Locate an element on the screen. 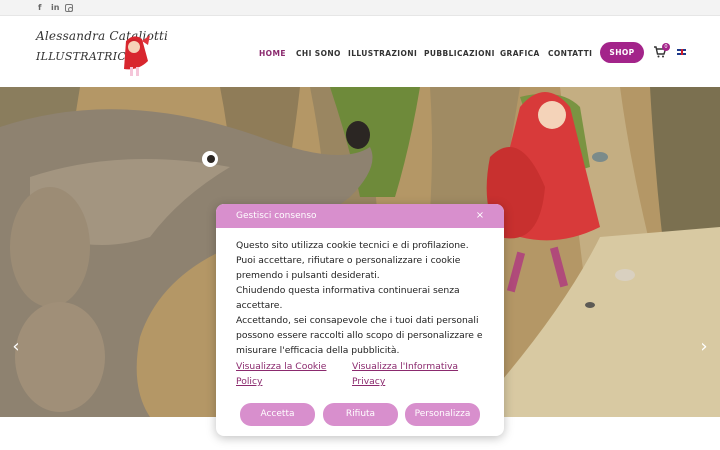  nav-chi-sono: CHI SONO is located at coordinates (318, 54).